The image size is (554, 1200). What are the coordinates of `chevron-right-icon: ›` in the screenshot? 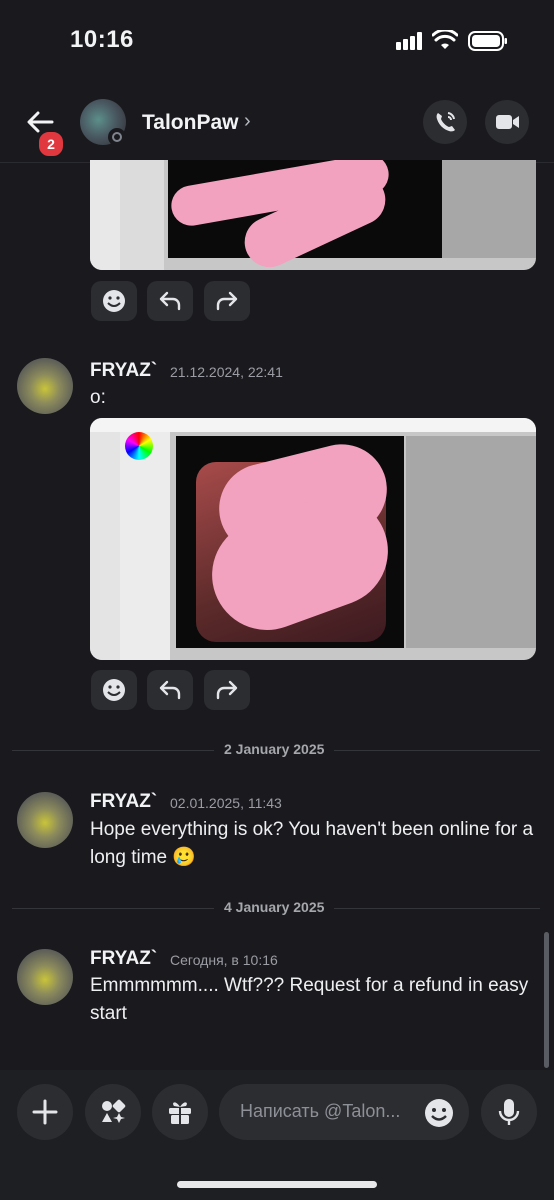 It's located at (247, 121).